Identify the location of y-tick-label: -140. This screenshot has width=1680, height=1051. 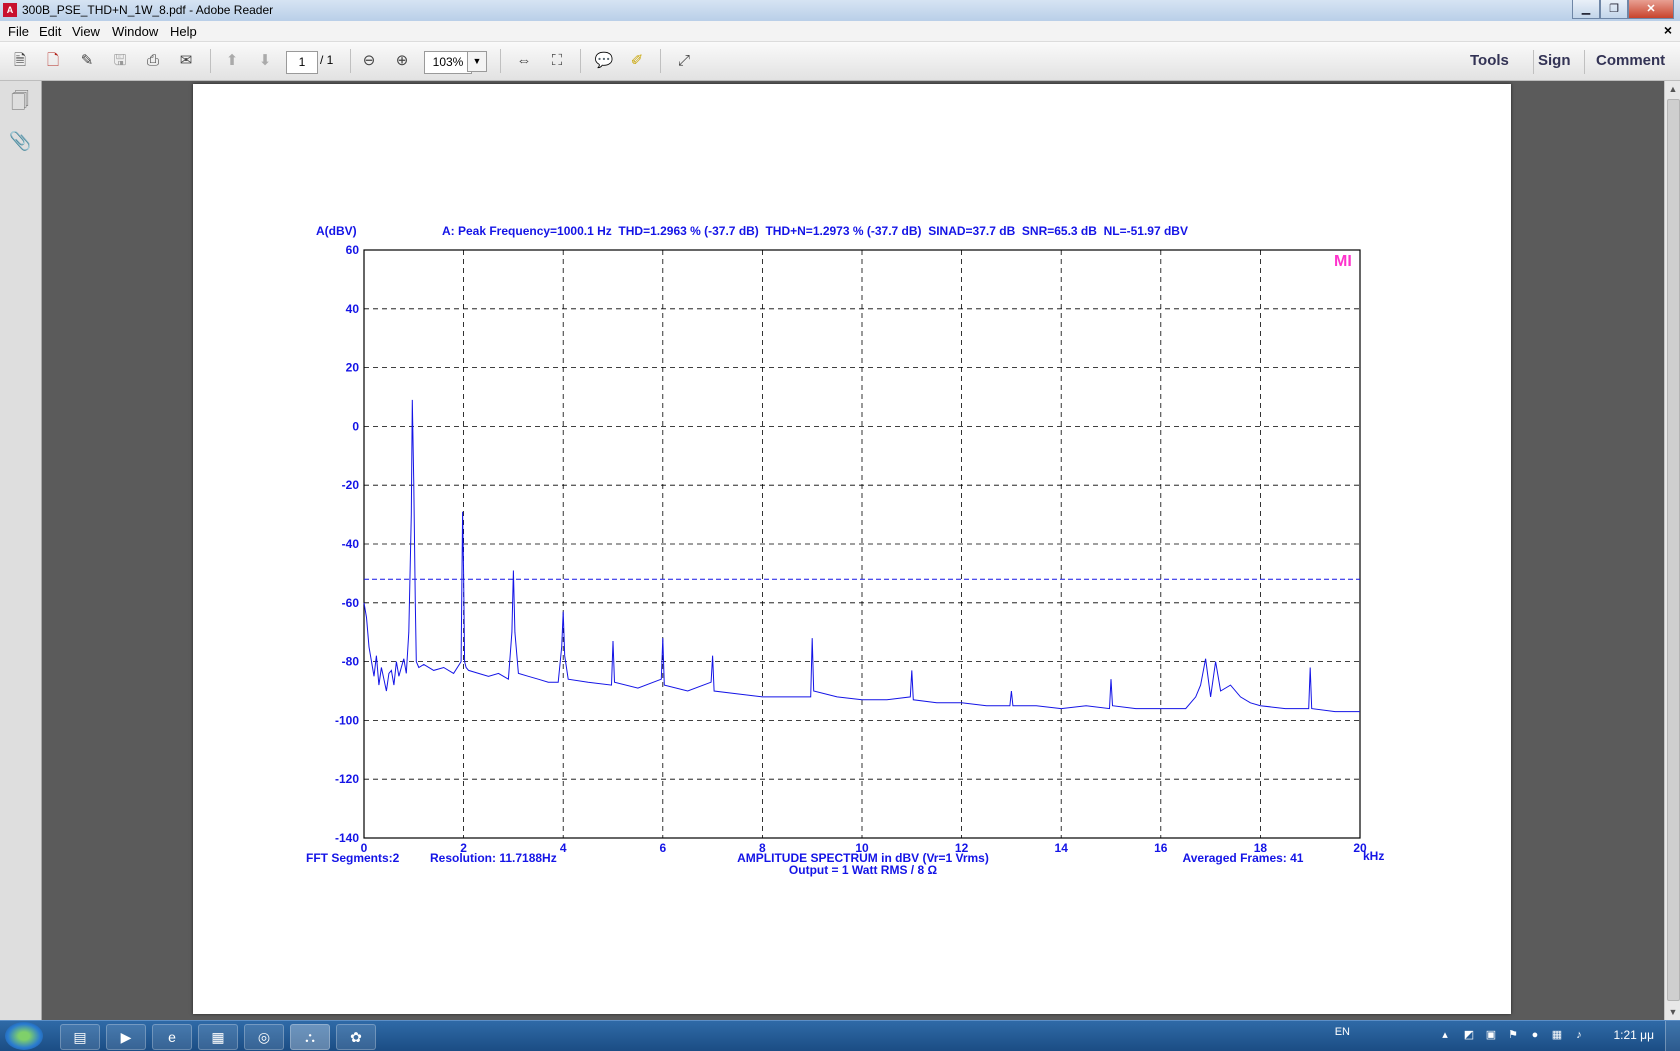
(347, 838).